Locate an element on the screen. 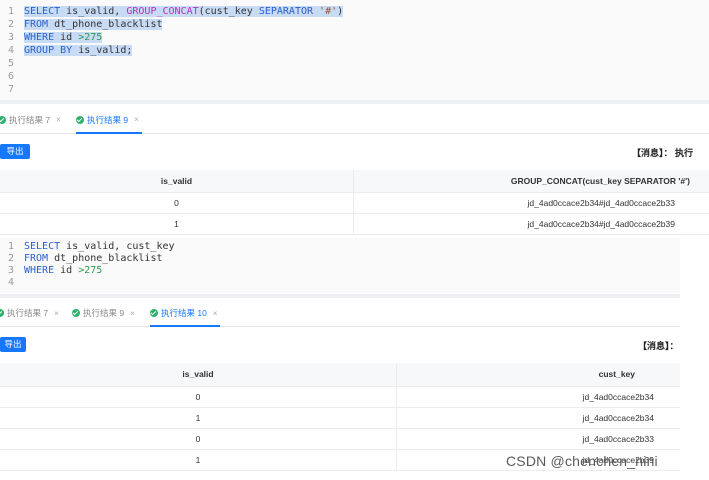 Image resolution: width=709 pixels, height=480 pixels. table-row: 1 jd_4ad0ccace2b34#jd_4ad0ccace2b39 is located at coordinates (354, 224).